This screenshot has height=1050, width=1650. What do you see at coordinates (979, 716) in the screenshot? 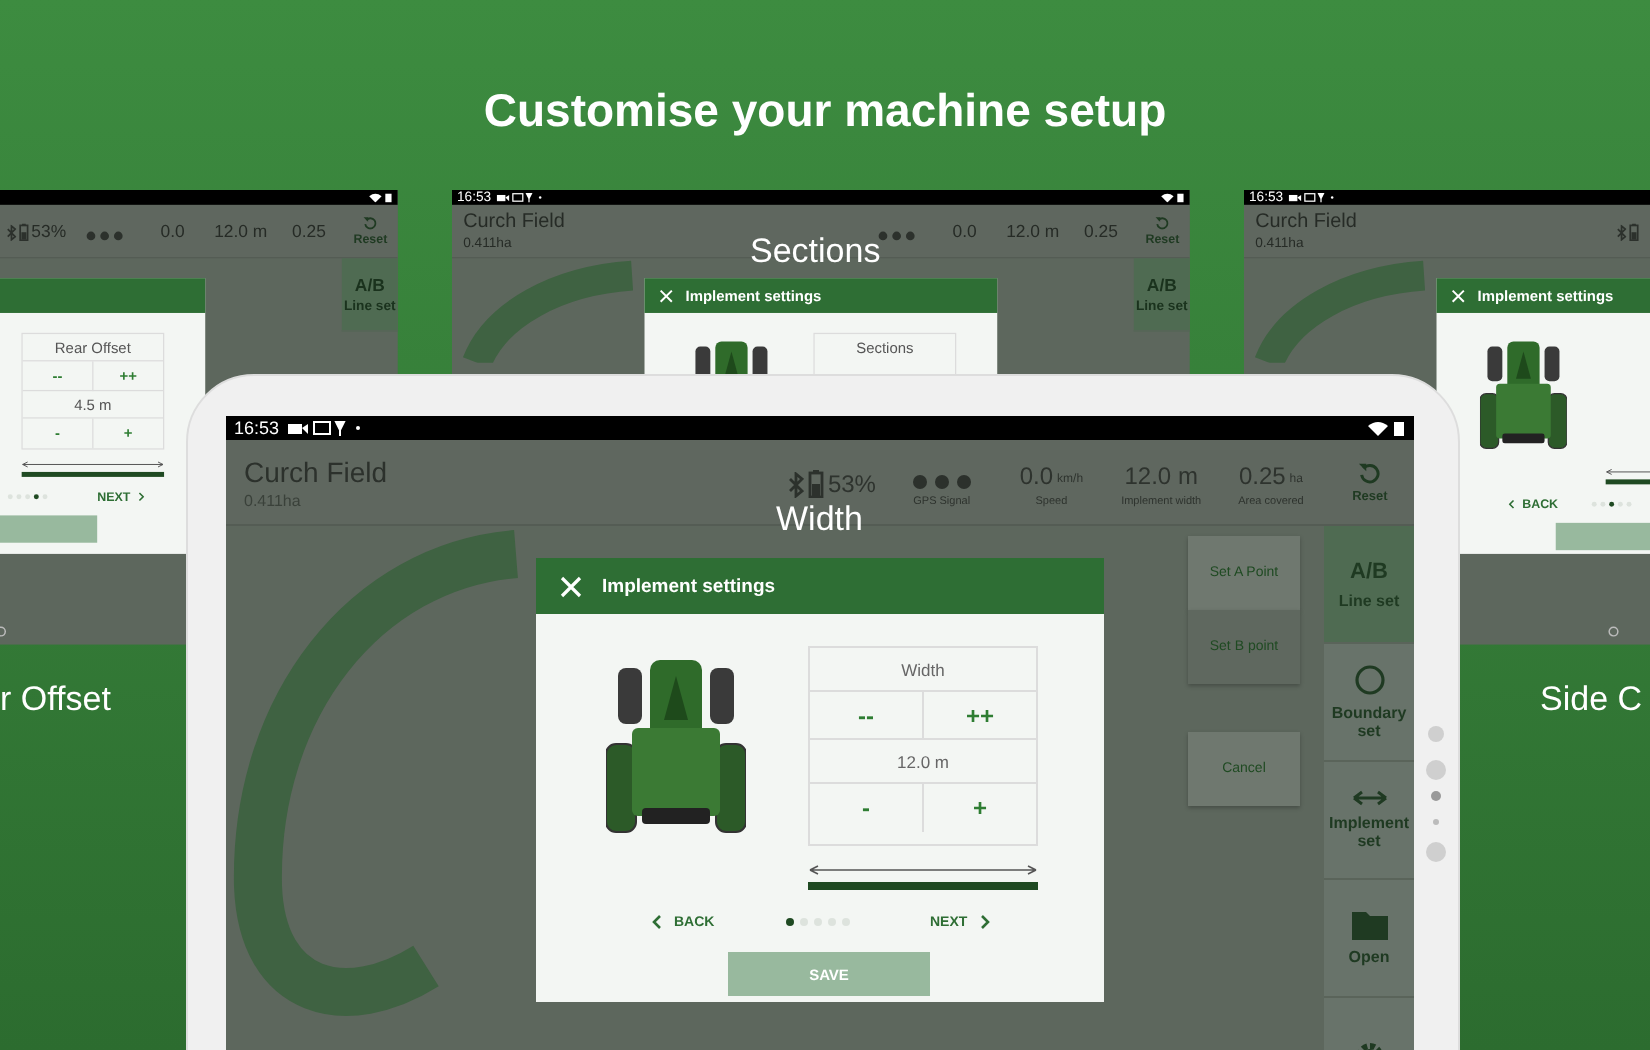
I see `increase-button: ++` at bounding box center [979, 716].